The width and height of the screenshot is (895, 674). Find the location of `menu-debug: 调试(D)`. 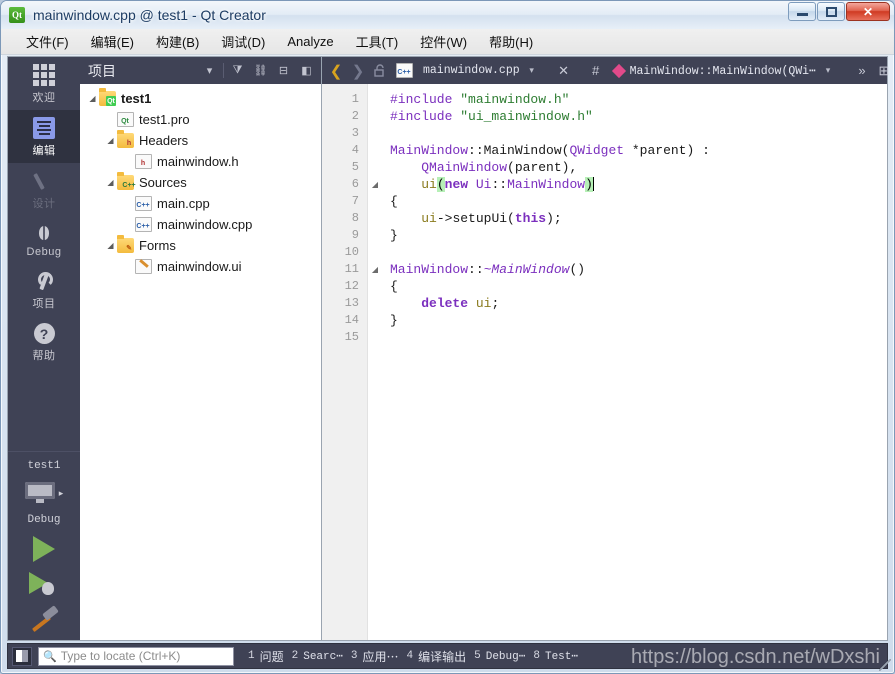

menu-debug: 调试(D) is located at coordinates (243, 41).